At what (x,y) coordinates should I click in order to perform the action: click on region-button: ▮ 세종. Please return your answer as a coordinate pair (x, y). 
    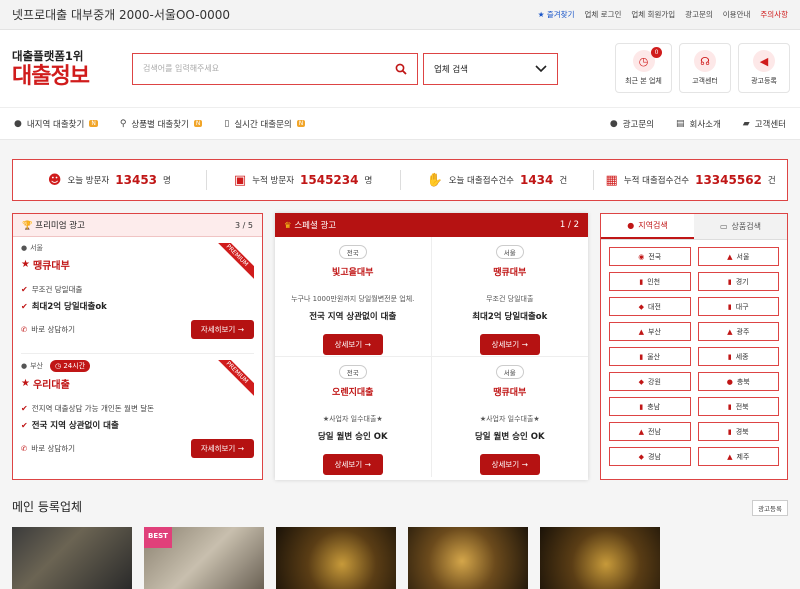
    Looking at the image, I should click on (738, 356).